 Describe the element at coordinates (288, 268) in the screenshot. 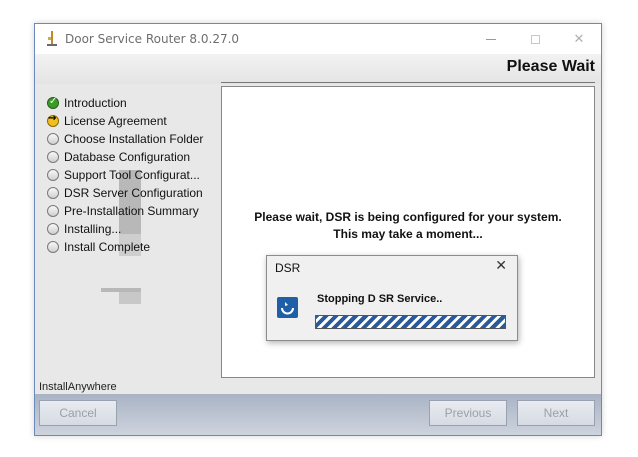

I see `dialog-title: DSR` at that location.